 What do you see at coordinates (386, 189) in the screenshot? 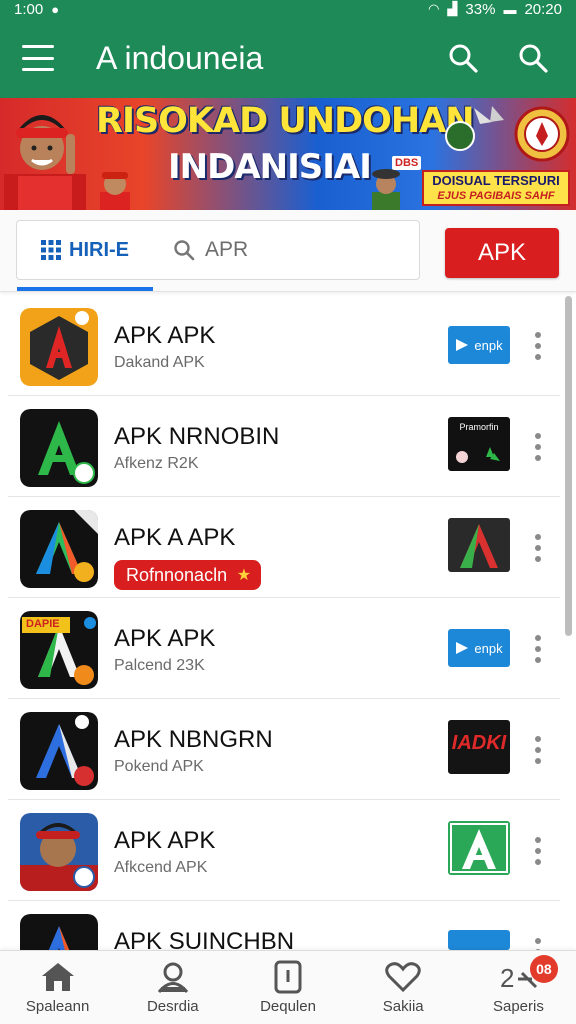
I see `banner-child-2-illustration` at bounding box center [386, 189].